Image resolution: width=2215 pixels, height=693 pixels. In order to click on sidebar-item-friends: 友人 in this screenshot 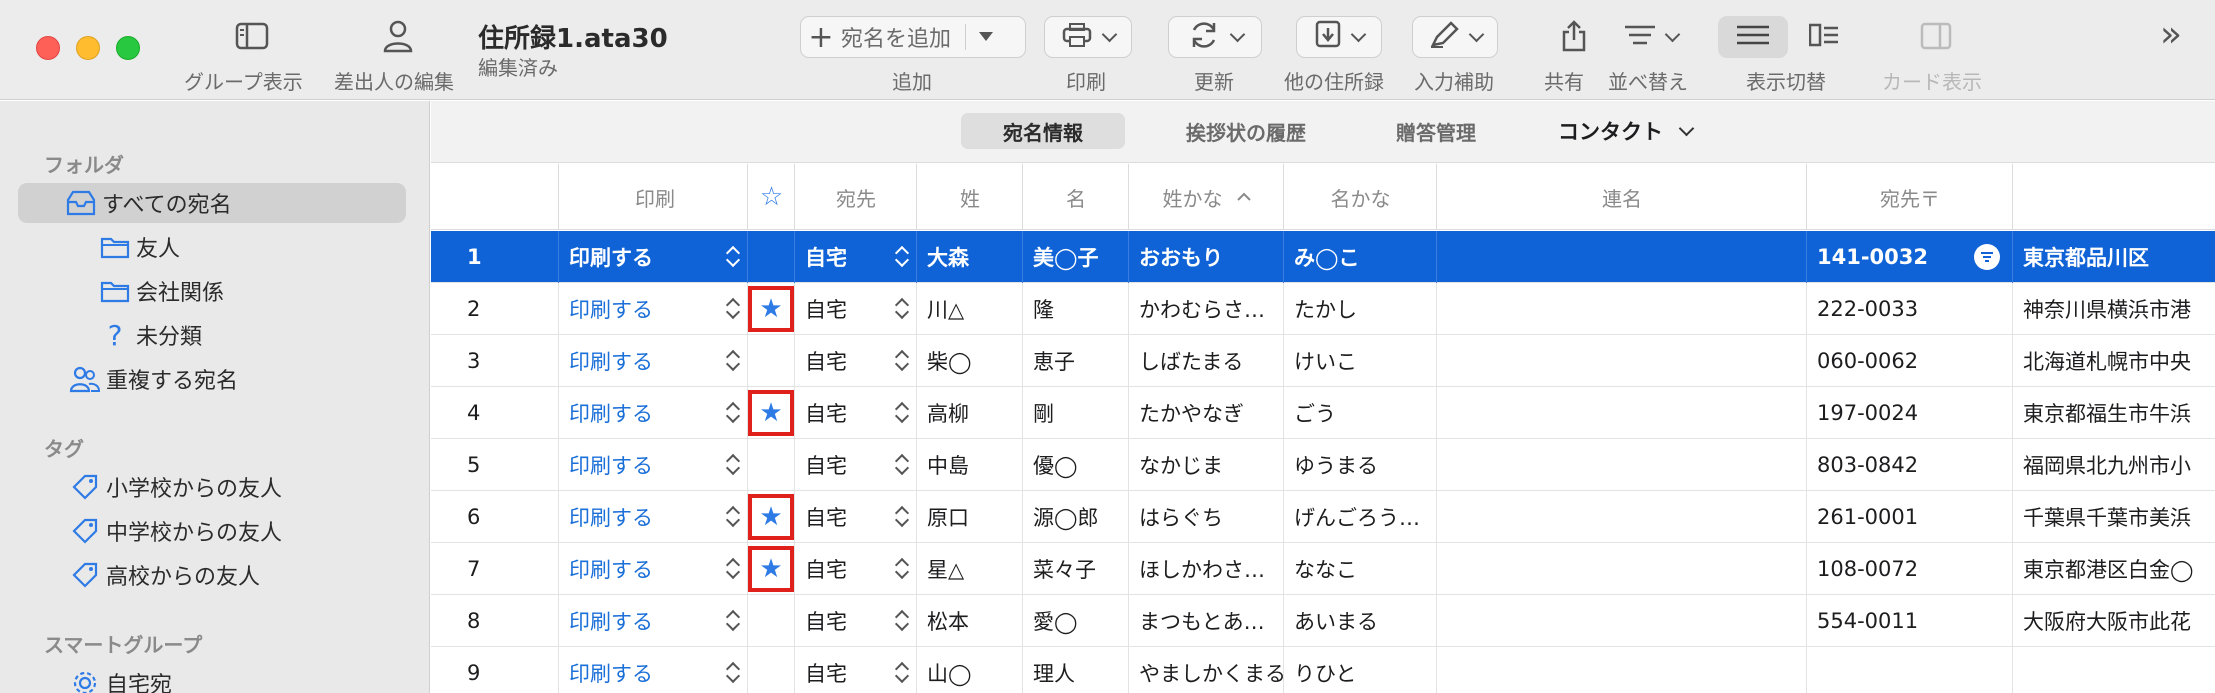, I will do `click(139, 247)`.